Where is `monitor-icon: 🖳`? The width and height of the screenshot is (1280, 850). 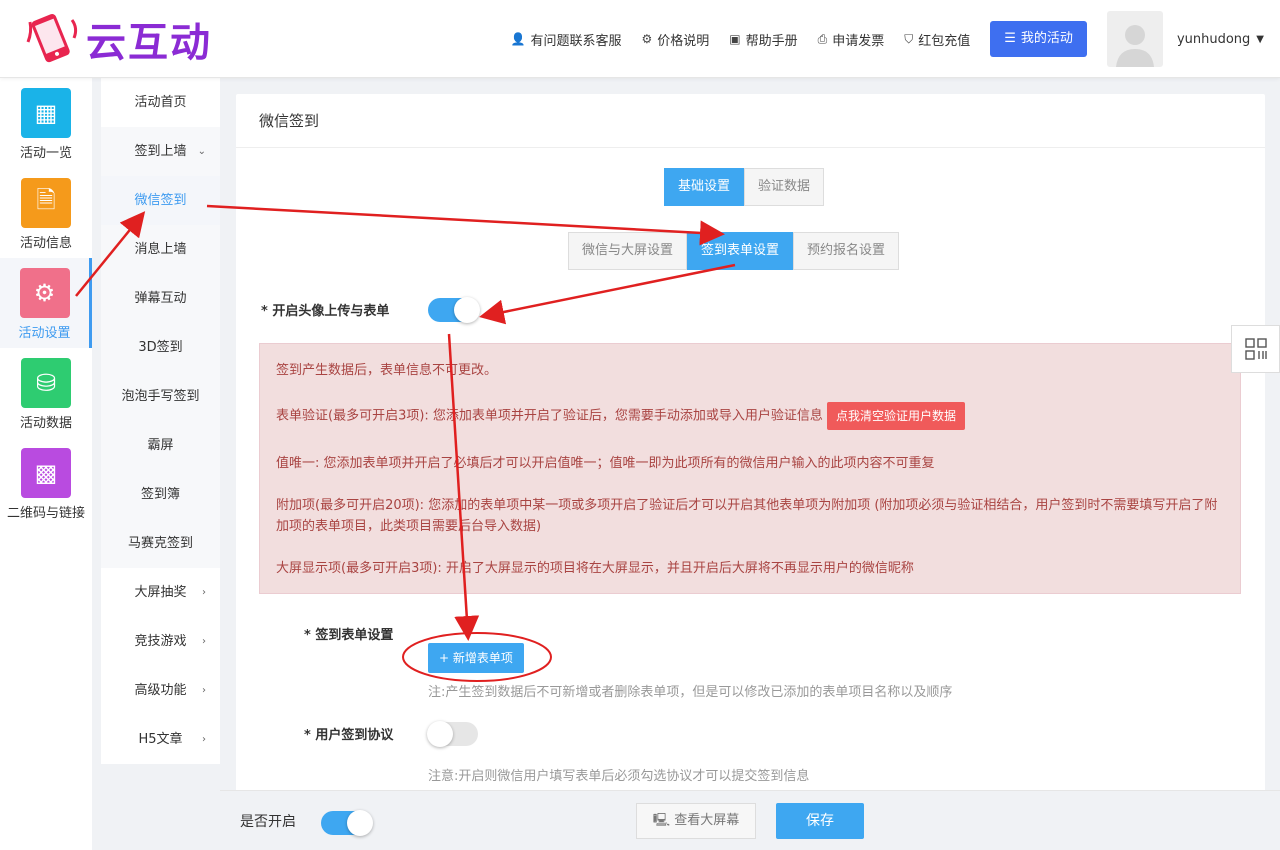
monitor-icon: 🖳 is located at coordinates (661, 820).